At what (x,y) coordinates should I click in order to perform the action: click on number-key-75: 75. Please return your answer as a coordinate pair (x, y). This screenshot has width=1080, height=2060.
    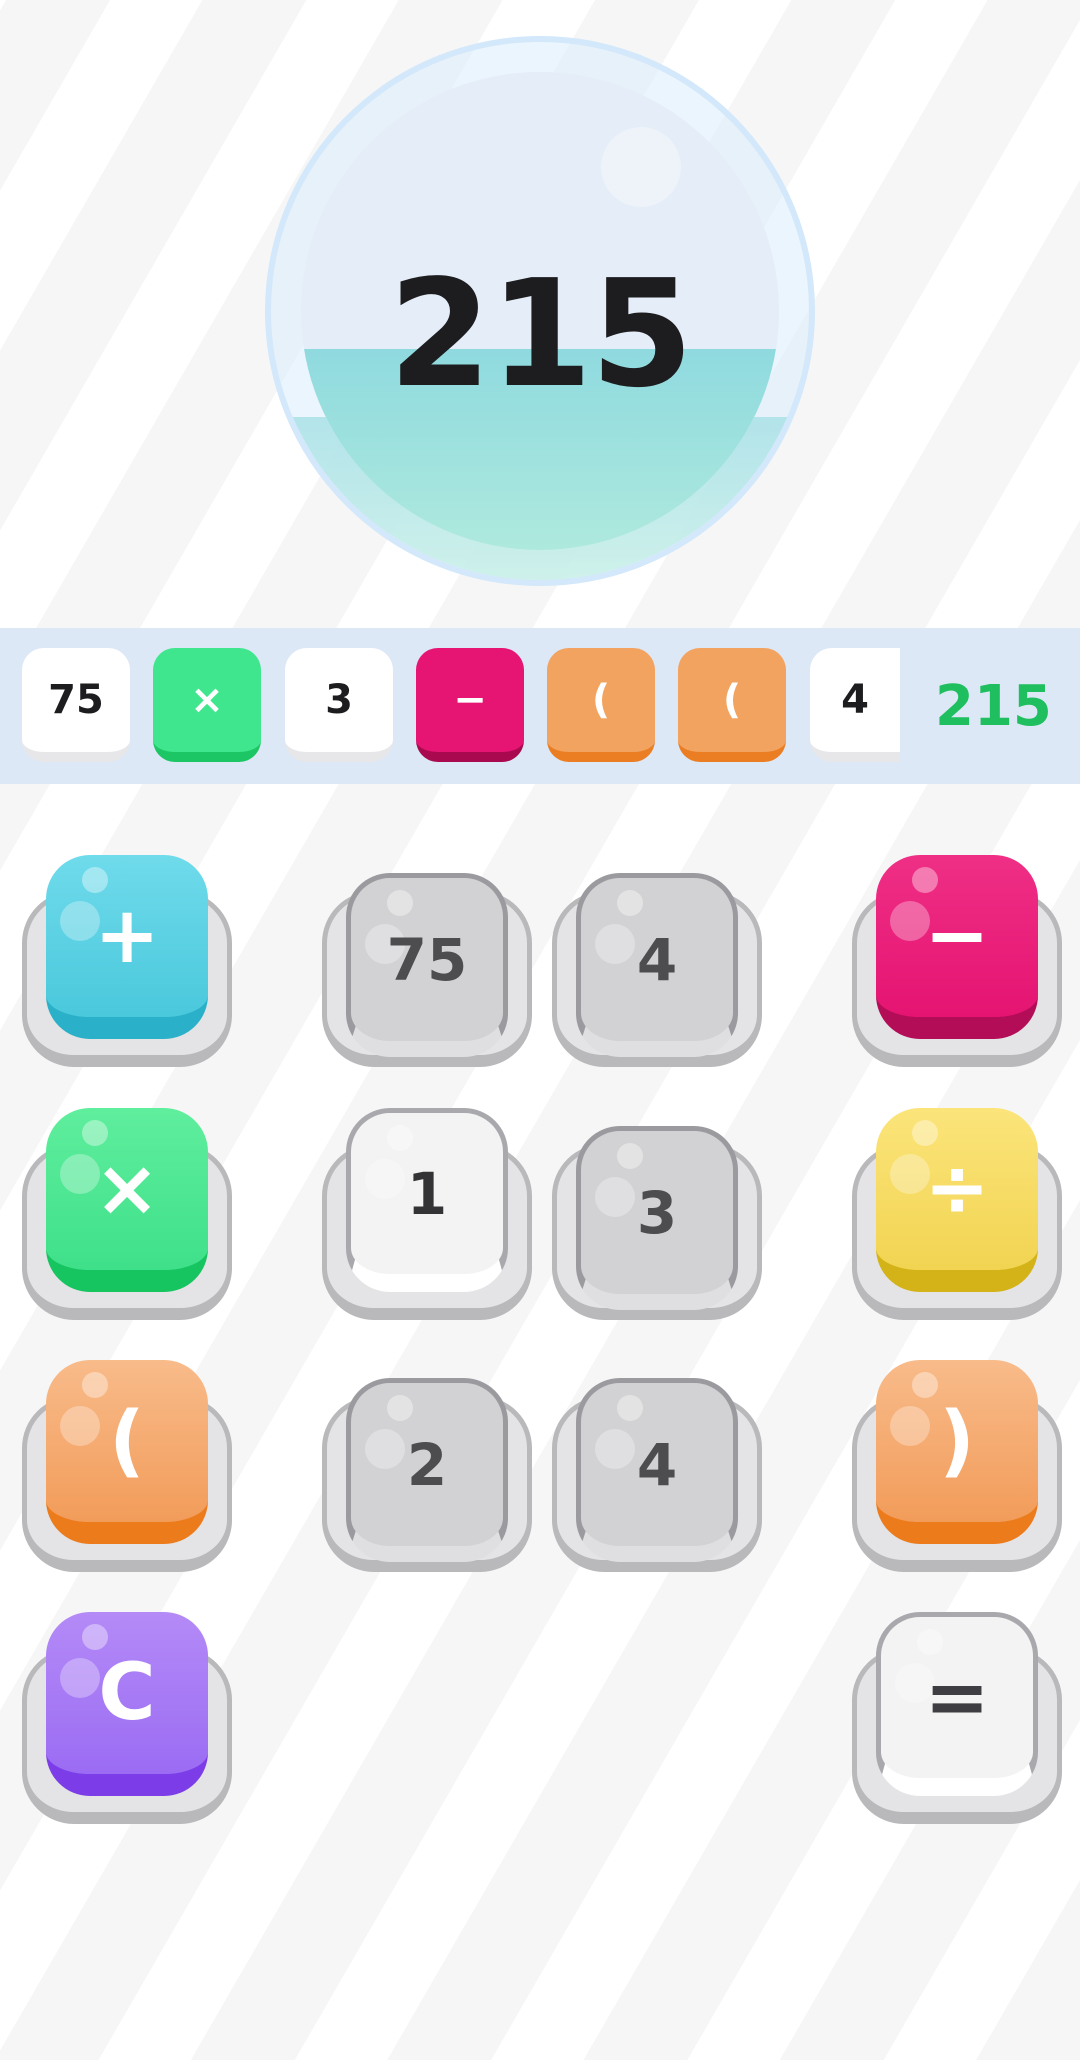
    Looking at the image, I should click on (427, 961).